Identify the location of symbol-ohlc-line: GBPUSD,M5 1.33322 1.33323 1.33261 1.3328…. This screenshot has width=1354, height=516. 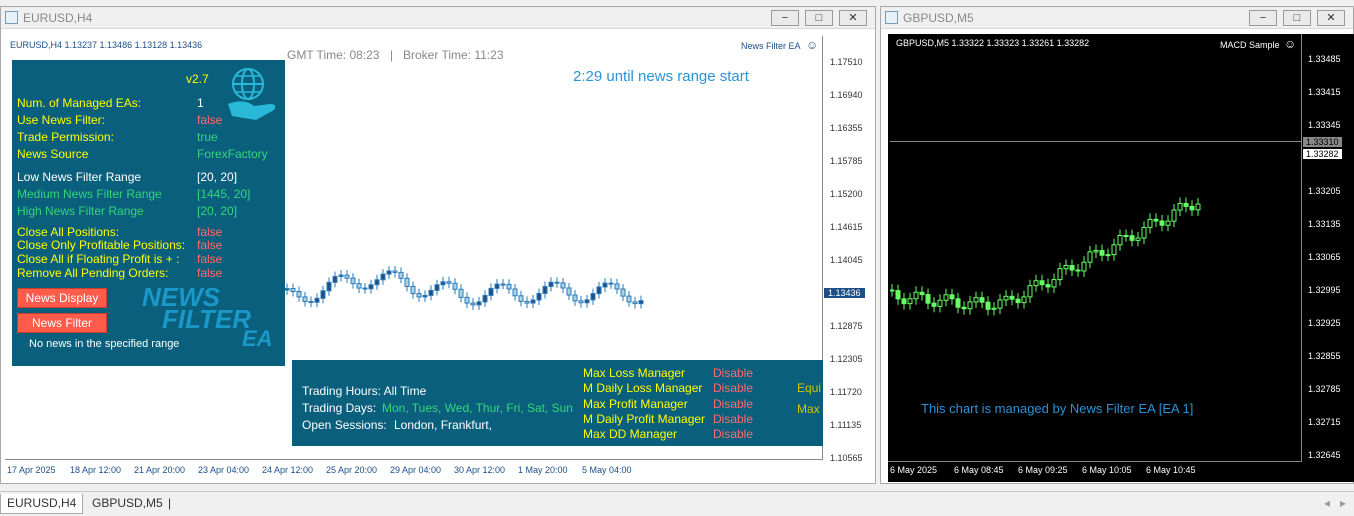
(993, 43).